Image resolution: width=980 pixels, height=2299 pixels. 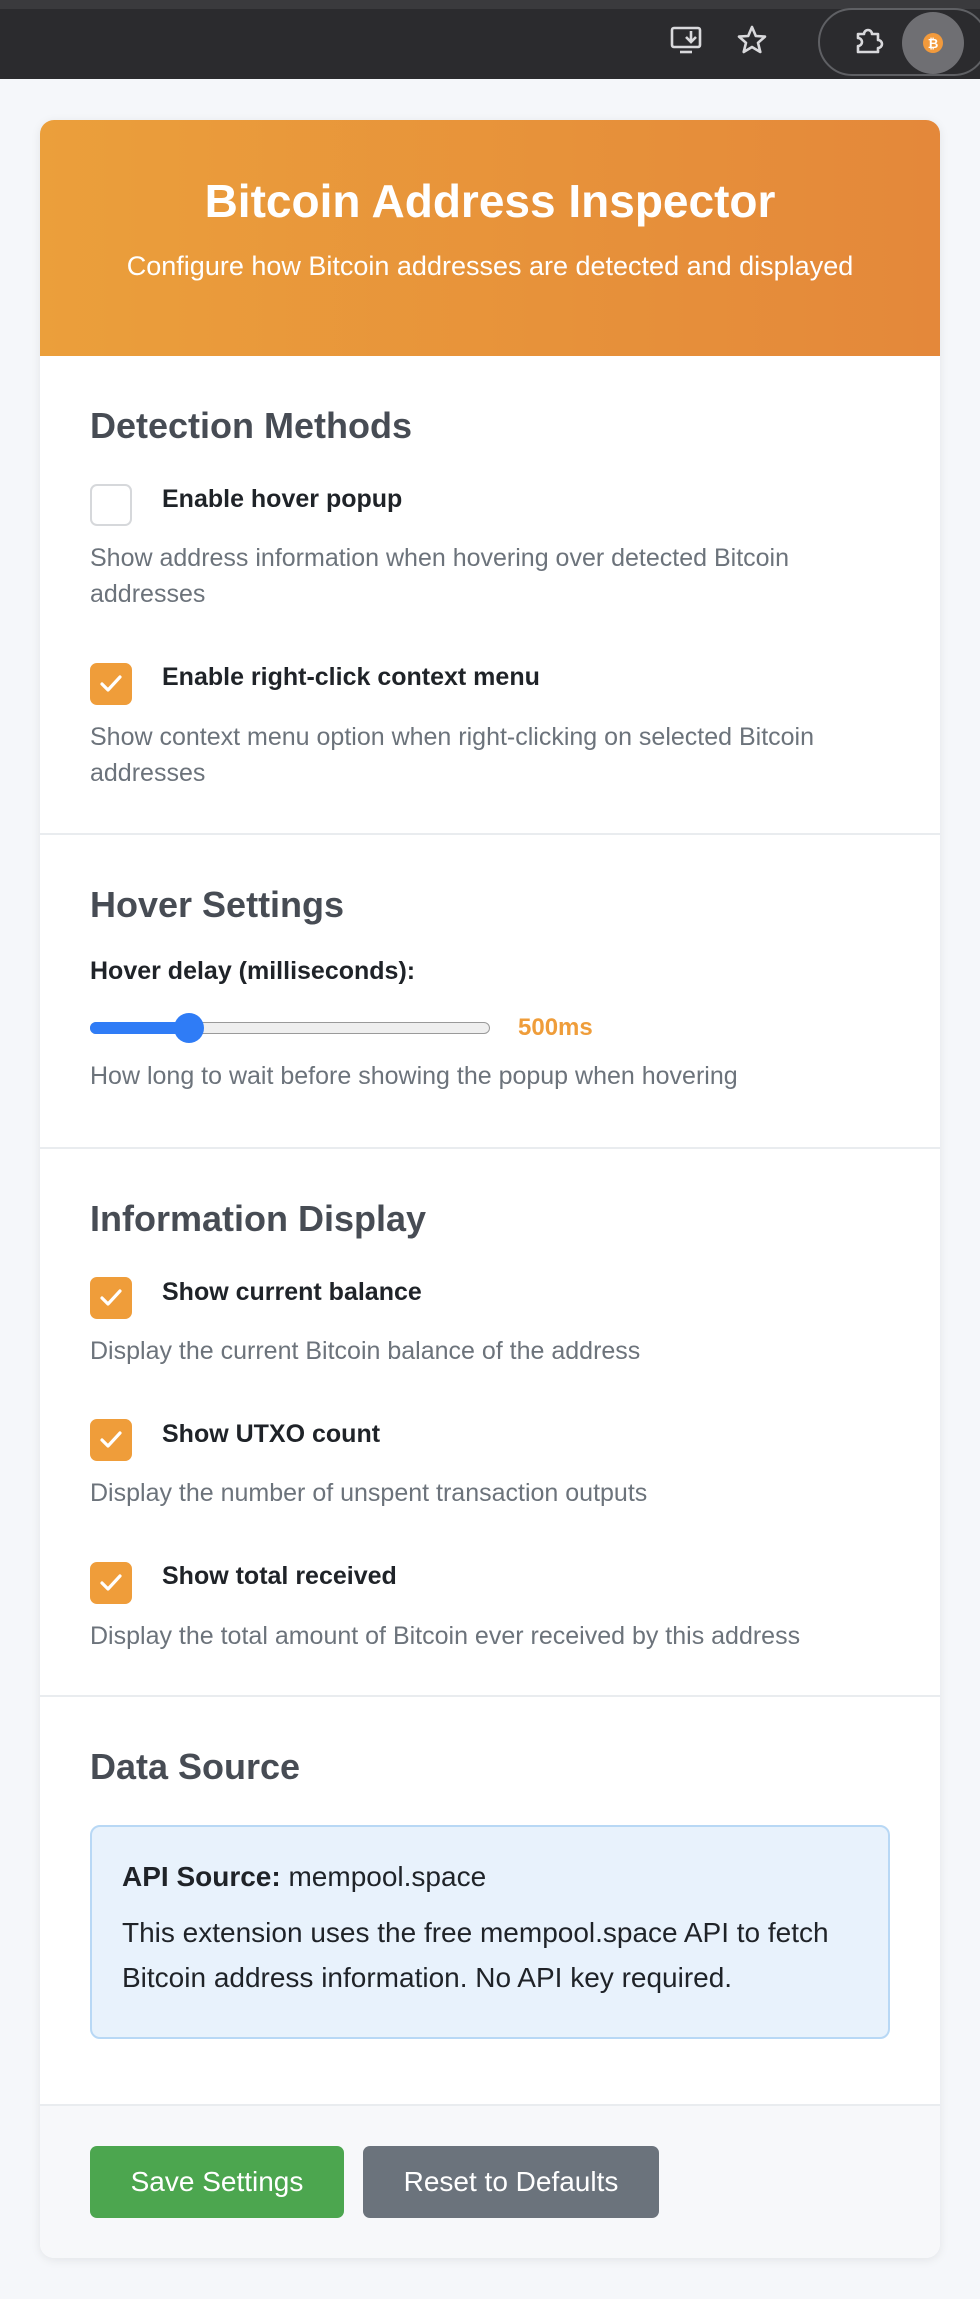 I want to click on option-show-received: Show total received, so click(x=490, y=1582).